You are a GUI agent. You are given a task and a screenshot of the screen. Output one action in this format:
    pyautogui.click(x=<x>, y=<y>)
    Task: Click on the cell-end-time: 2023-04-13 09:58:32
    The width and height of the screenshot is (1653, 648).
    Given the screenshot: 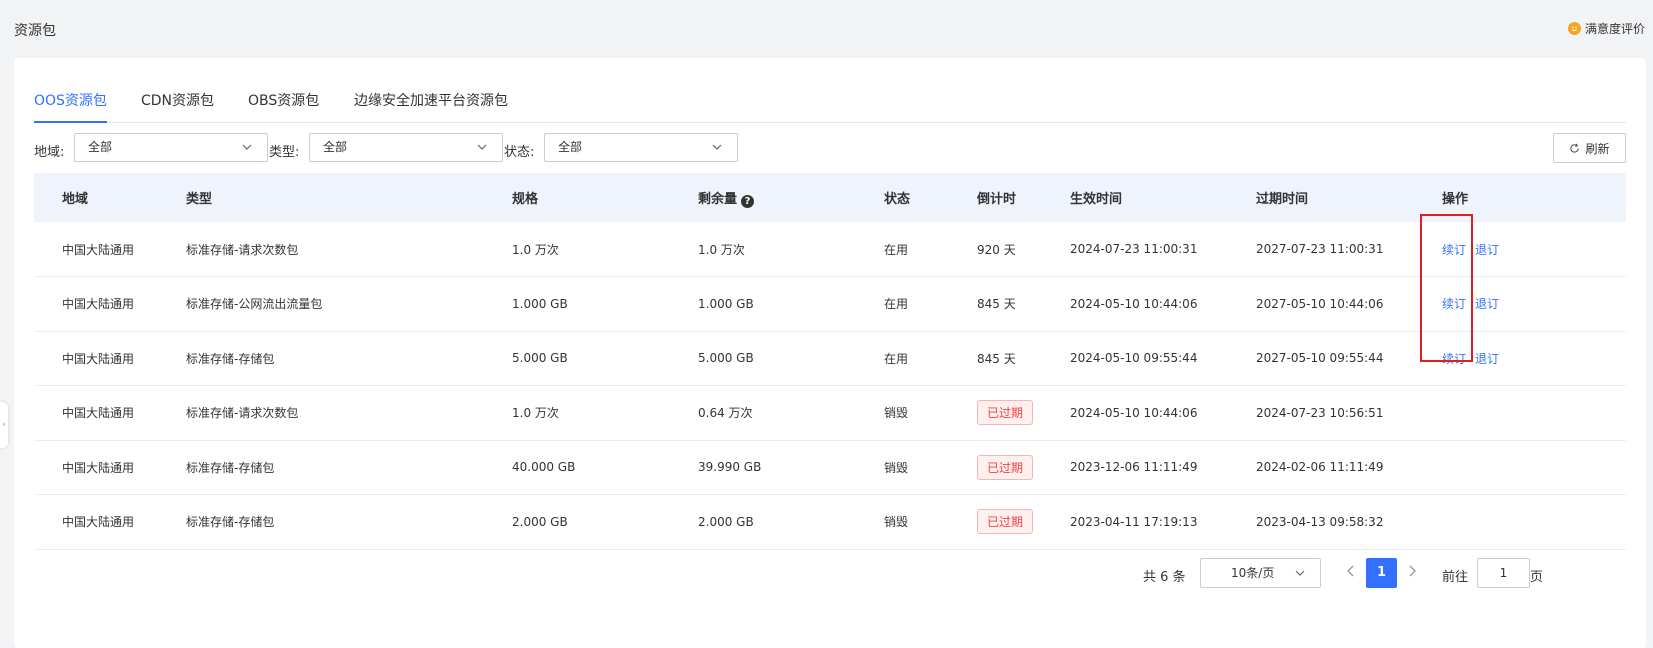 What is the action you would take?
    pyautogui.click(x=1320, y=521)
    